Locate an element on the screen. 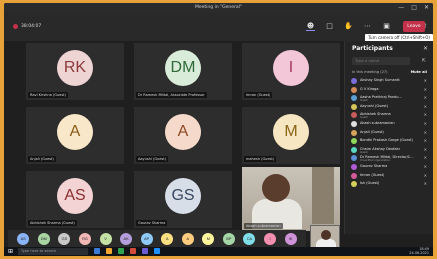 This screenshot has height=259, width=437. participant-strip-avatar: GS is located at coordinates (64, 239).